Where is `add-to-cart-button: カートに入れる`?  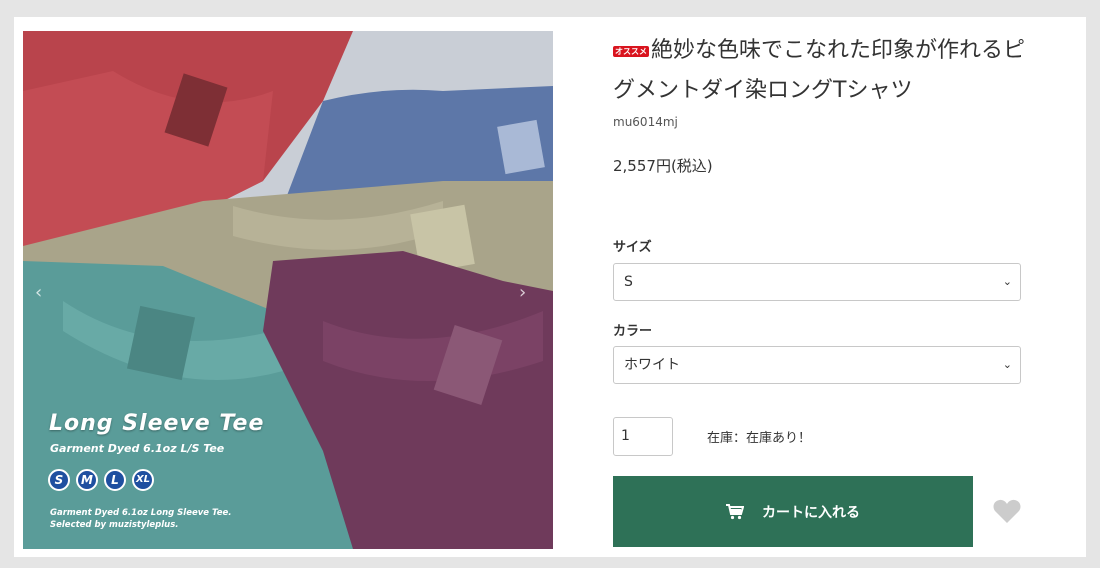
add-to-cart-button: カートに入れる is located at coordinates (793, 511).